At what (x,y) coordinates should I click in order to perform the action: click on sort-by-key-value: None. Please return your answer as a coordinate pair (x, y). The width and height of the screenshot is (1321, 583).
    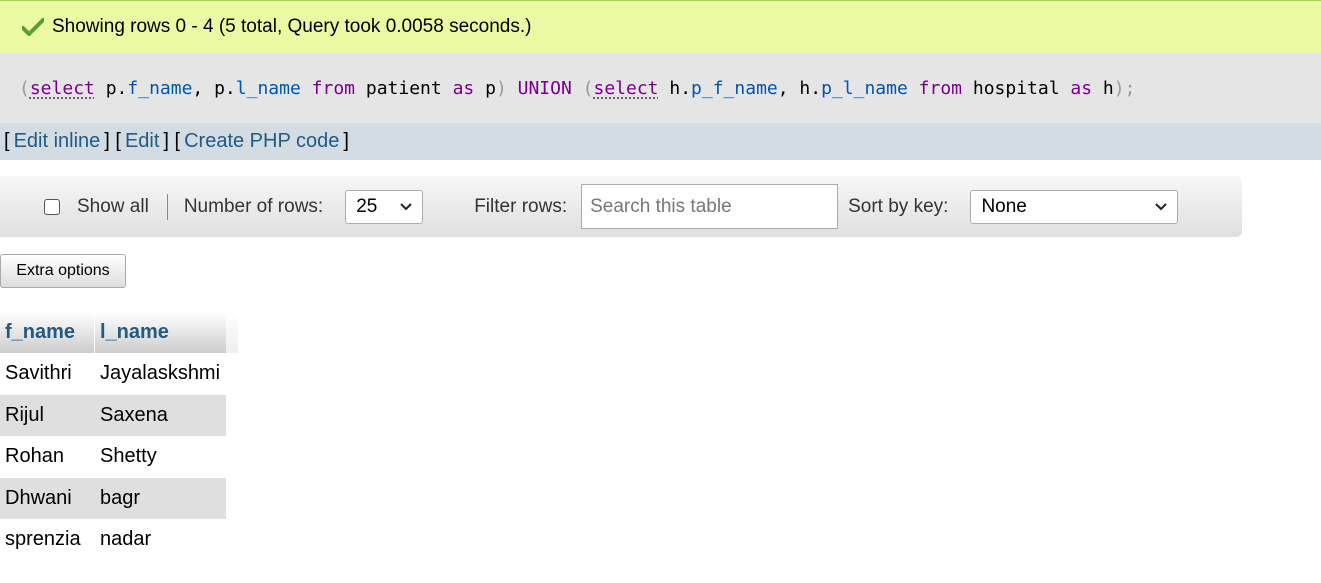
    Looking at the image, I should click on (1004, 206).